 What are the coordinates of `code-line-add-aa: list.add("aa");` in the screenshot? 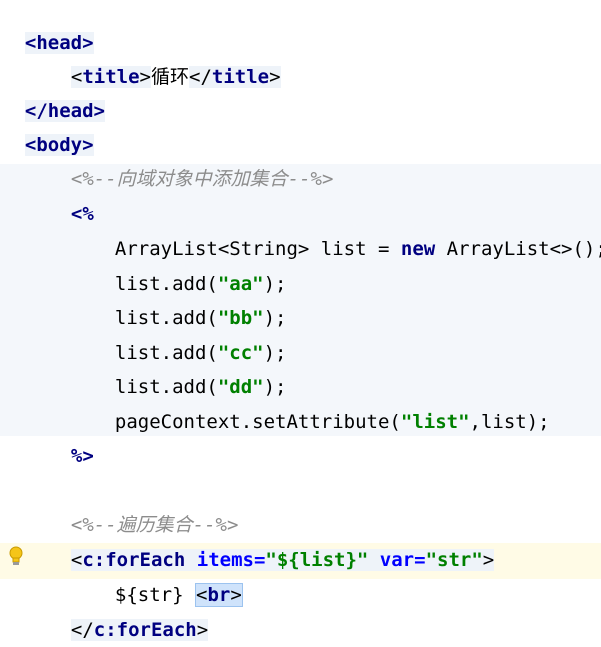 It's located at (189, 264).